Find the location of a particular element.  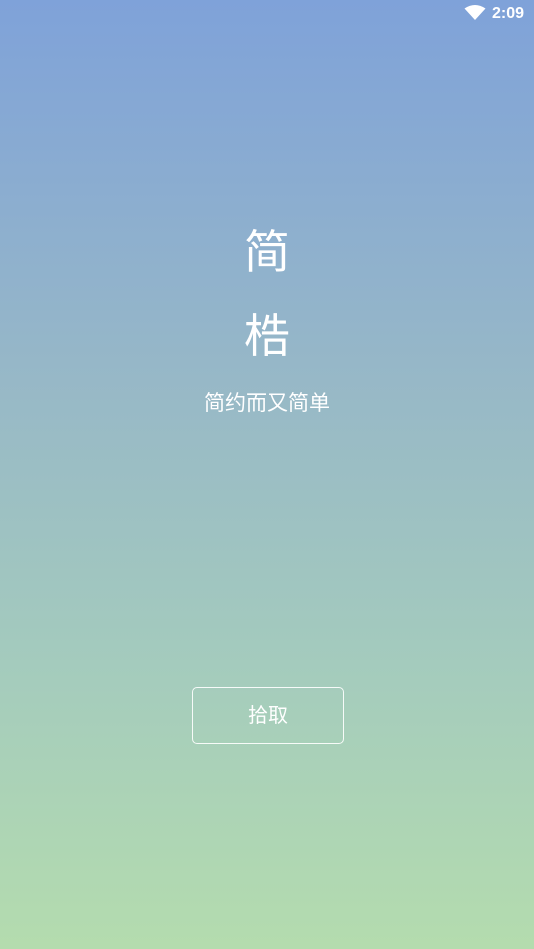

app-subtitle: 简约而又简单 is located at coordinates (267, 403).